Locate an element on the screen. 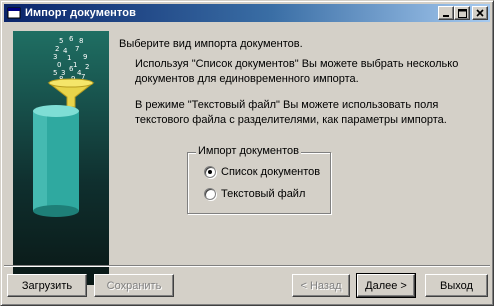 The width and height of the screenshot is (494, 306). close-button is located at coordinates (480, 13).